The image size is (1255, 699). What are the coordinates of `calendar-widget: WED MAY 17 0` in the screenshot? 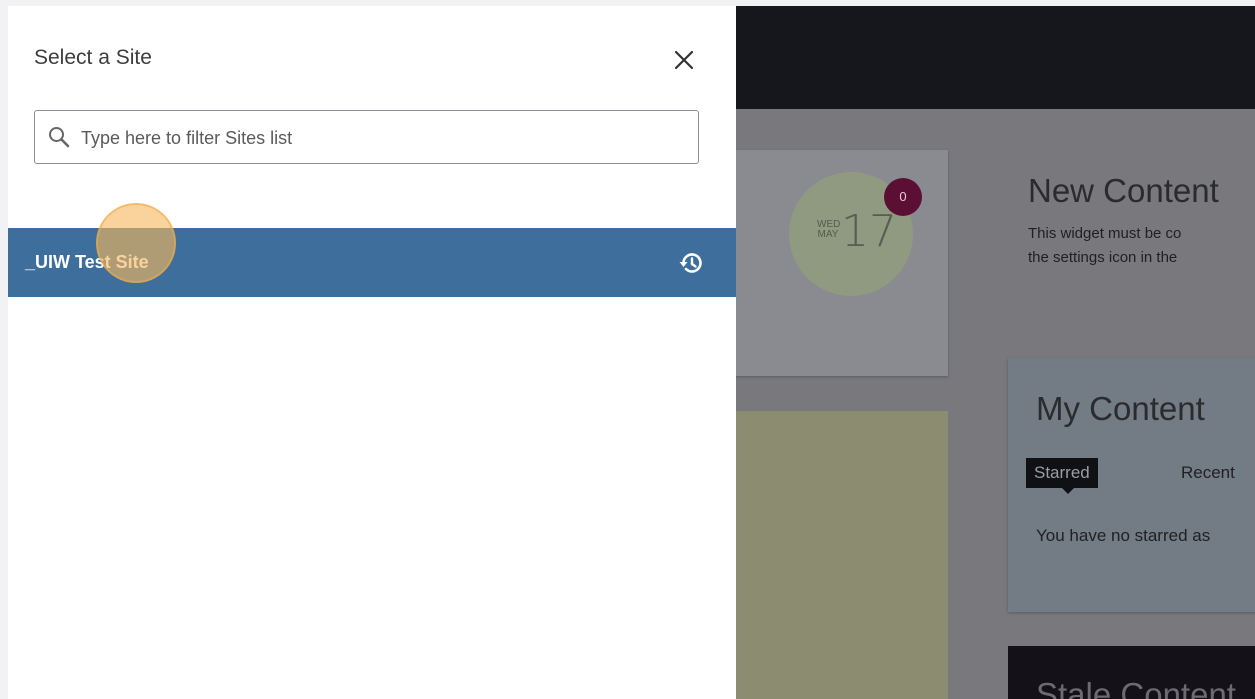 It's located at (824, 263).